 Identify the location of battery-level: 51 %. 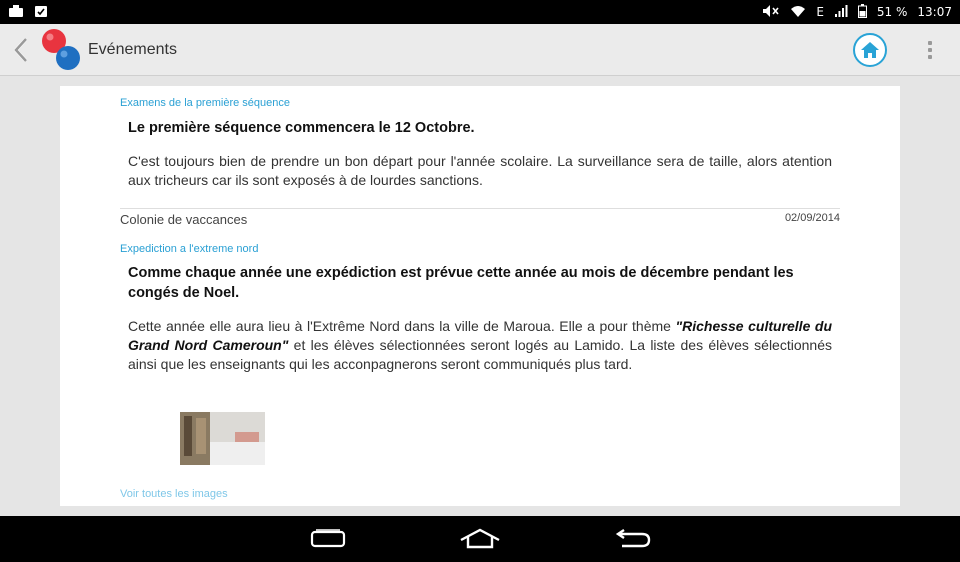
(892, 12).